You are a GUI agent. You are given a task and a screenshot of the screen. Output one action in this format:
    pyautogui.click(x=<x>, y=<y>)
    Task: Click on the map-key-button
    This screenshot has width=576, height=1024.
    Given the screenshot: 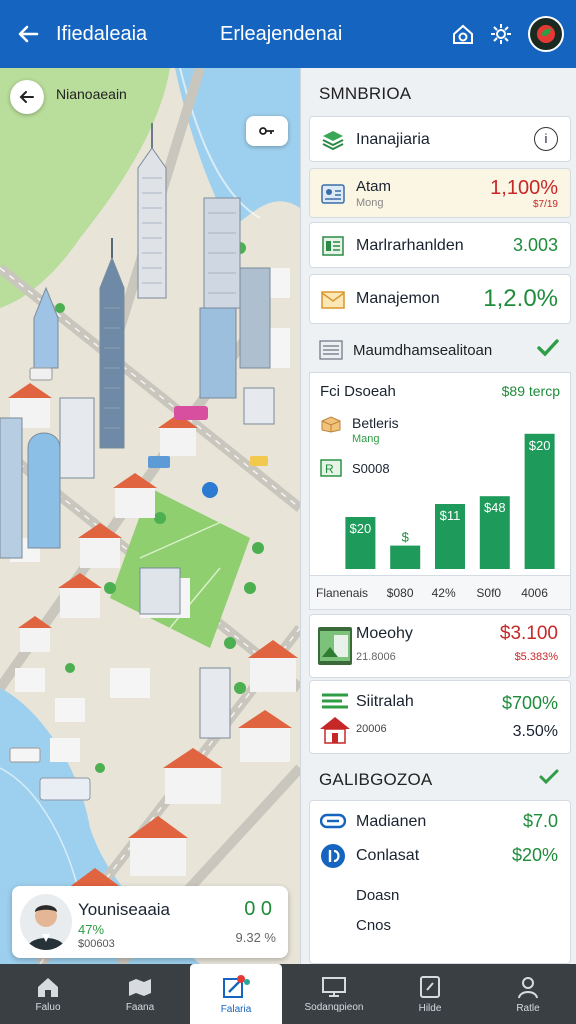 What is the action you would take?
    pyautogui.click(x=267, y=131)
    